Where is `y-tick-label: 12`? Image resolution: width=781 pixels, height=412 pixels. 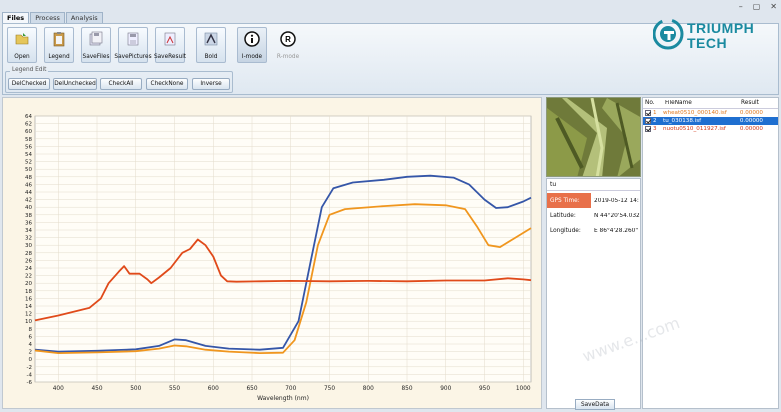 y-tick-label: 12 is located at coordinates (28, 315).